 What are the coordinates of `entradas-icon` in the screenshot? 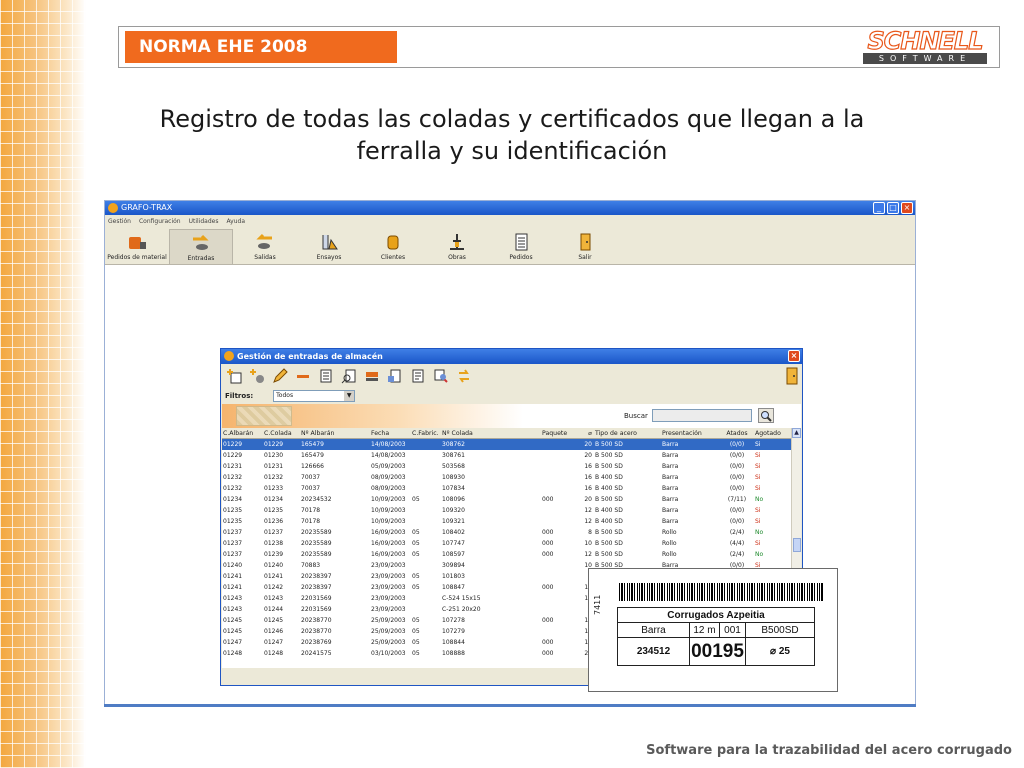 It's located at (201, 243).